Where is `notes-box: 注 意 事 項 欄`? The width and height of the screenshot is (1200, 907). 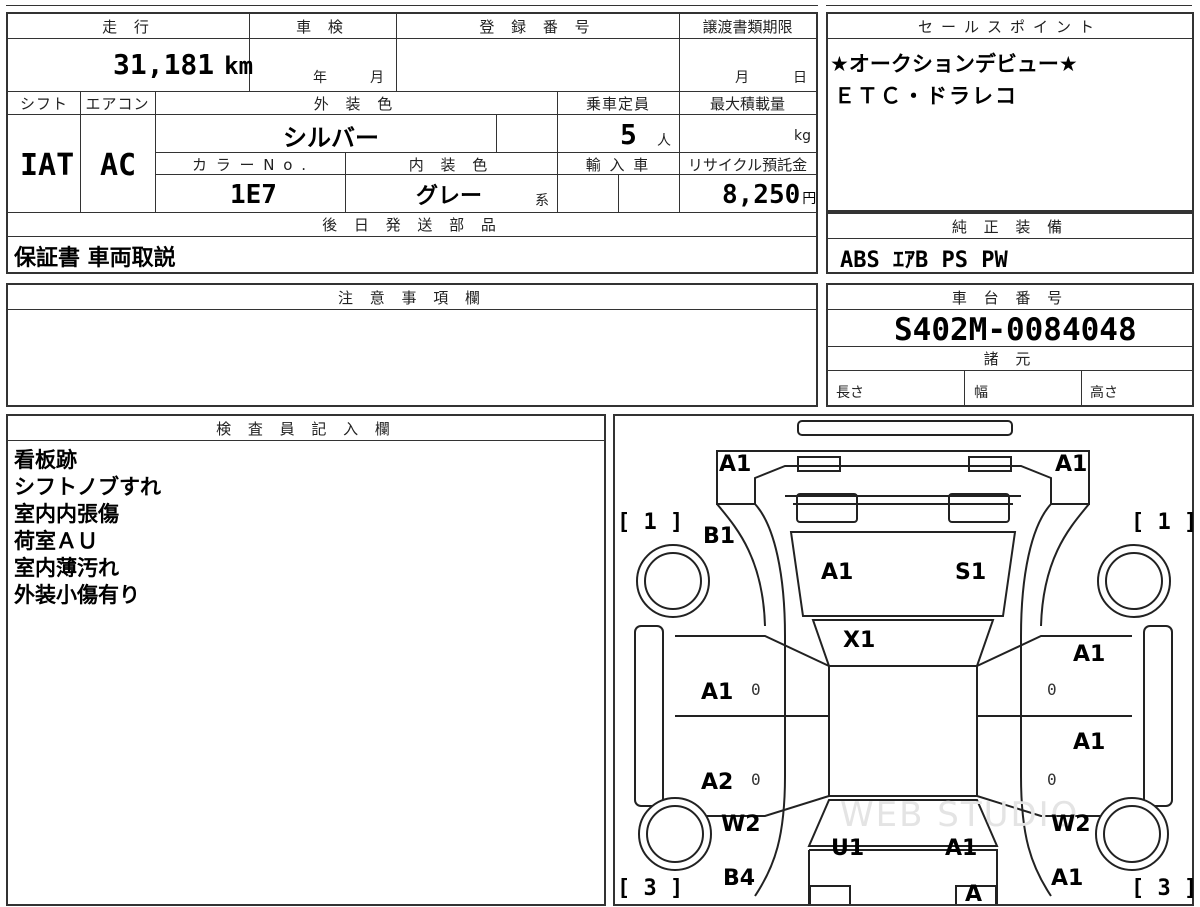
notes-box: 注 意 事 項 欄 is located at coordinates (412, 345).